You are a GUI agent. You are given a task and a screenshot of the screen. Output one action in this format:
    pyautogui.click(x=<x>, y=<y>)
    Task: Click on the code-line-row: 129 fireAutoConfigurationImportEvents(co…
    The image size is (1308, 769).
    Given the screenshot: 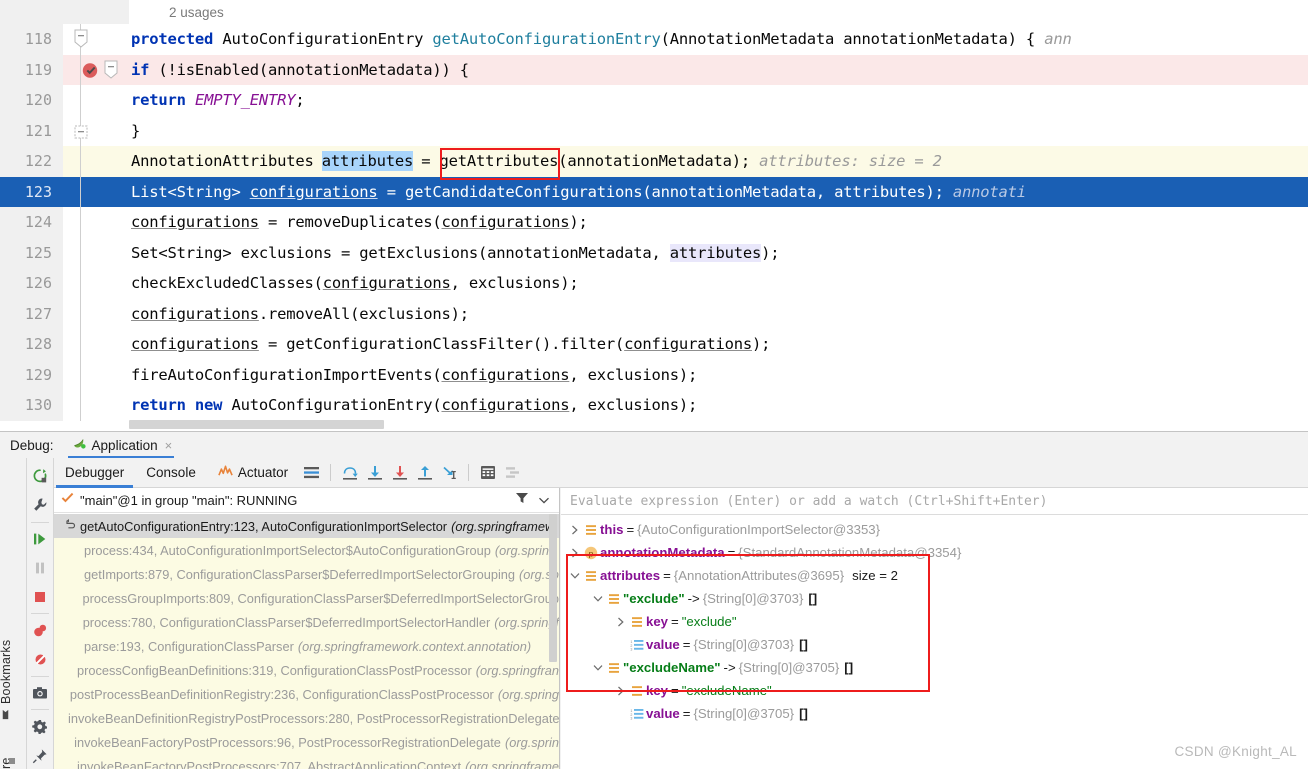 What is the action you would take?
    pyautogui.click(x=654, y=374)
    